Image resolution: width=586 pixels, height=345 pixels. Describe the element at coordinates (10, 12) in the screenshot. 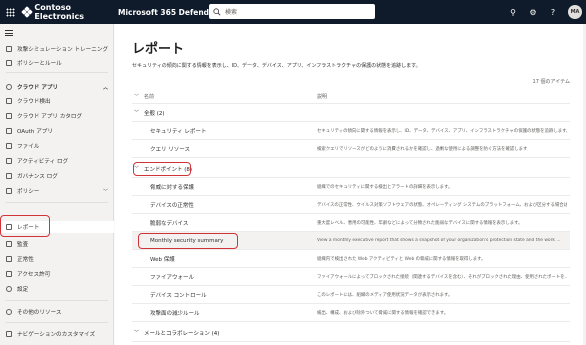

I see `app-launcher-icon` at that location.